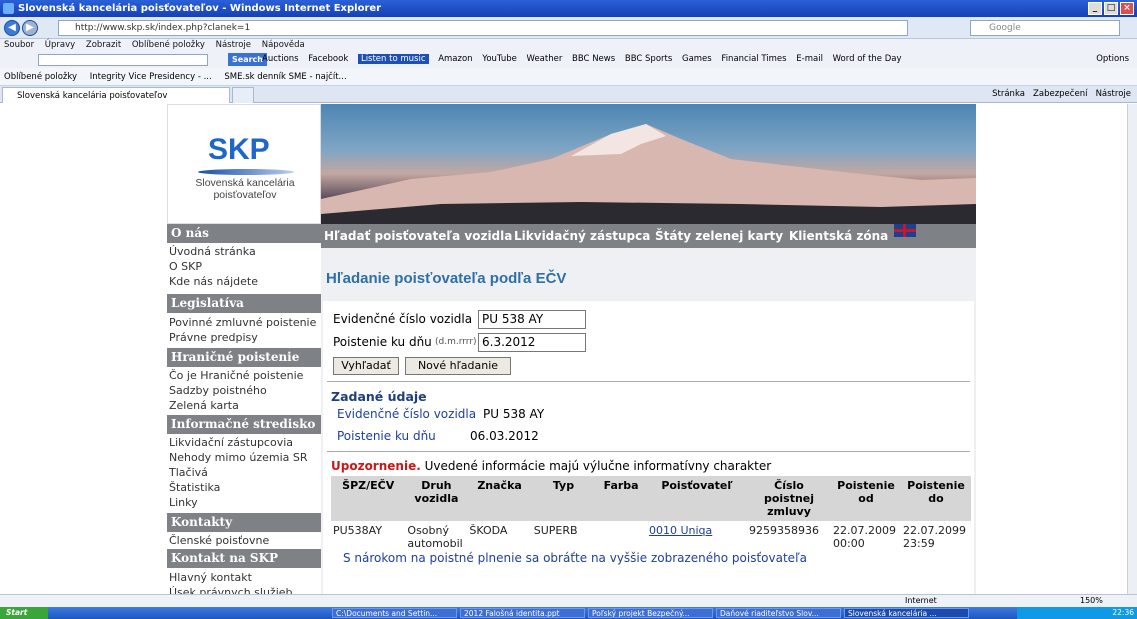  I want to click on menu-view: Zobrazit, so click(103, 45).